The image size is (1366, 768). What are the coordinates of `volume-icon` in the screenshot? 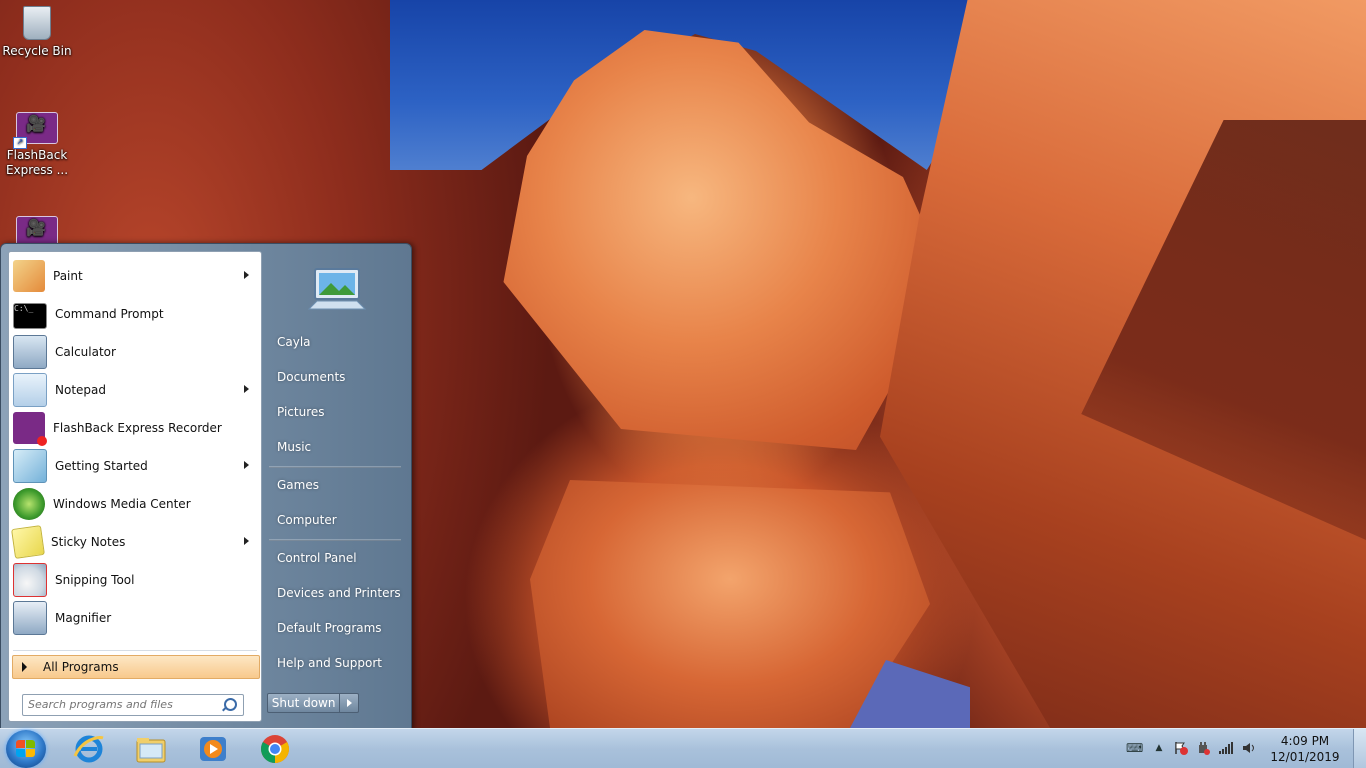 It's located at (1249, 748).